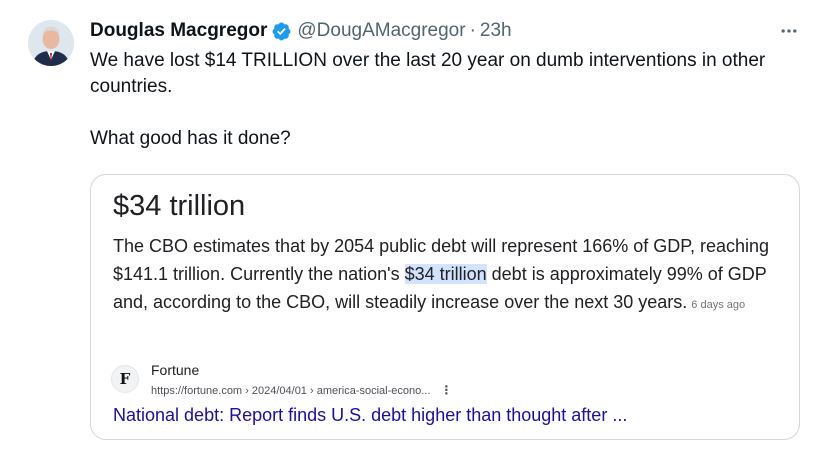 The width and height of the screenshot is (828, 452). I want to click on source-name: Fortune, so click(175, 370).